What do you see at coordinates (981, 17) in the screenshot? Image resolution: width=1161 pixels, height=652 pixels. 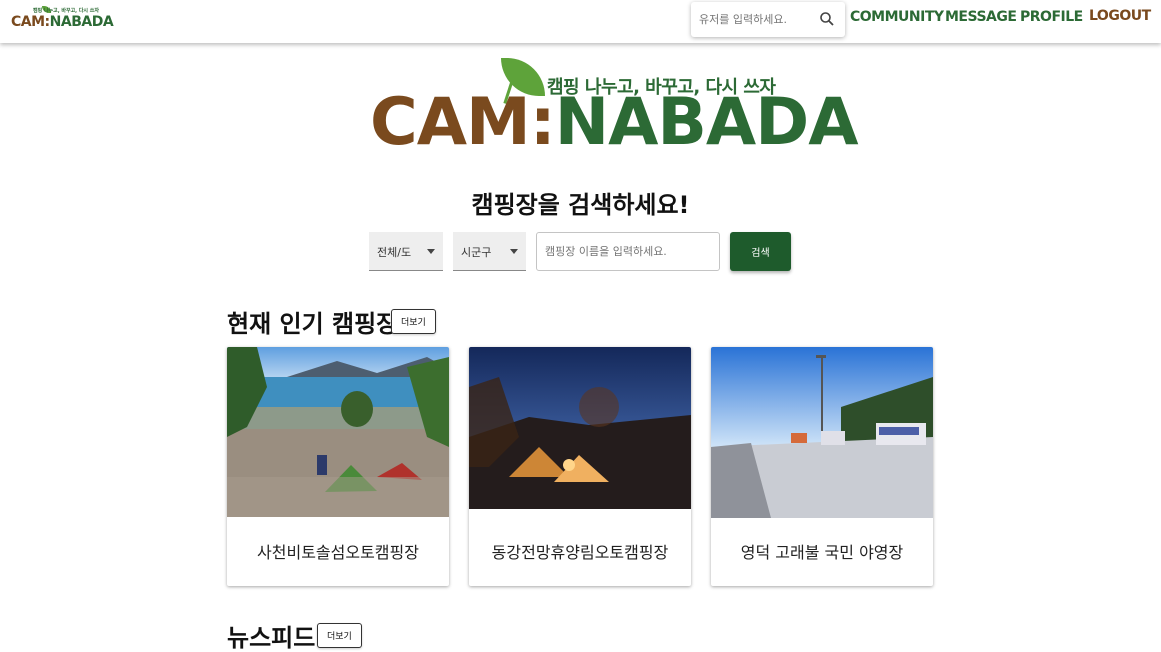 I see `nav-message: MESSAGE` at bounding box center [981, 17].